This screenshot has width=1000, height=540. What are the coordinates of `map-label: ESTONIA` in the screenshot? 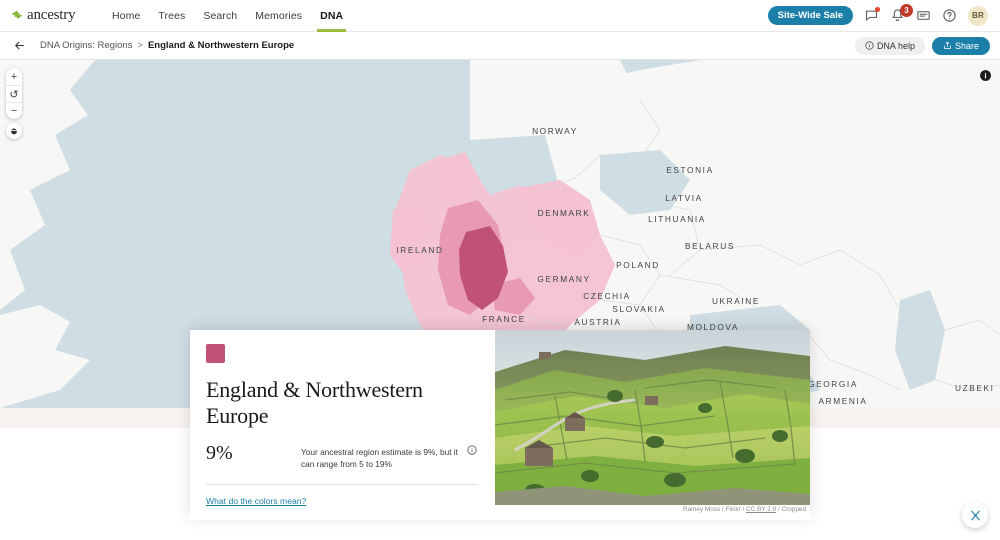 It's located at (689, 170).